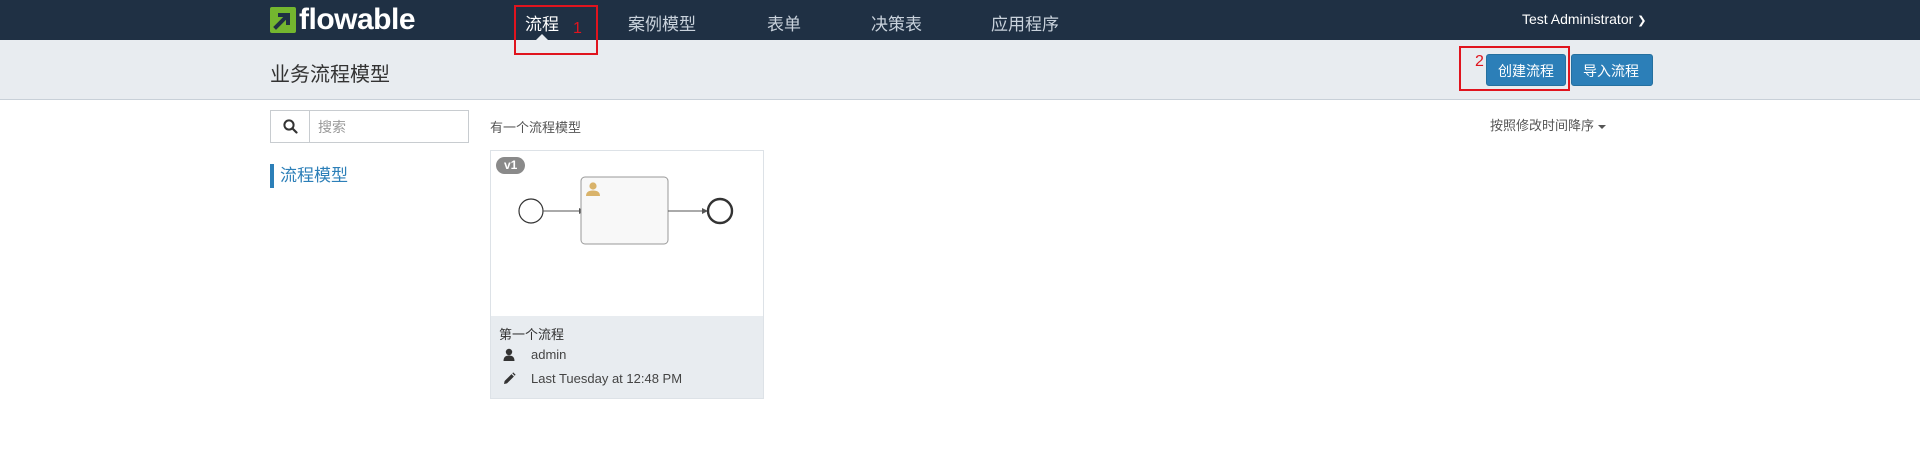  I want to click on flowable-logo: flowable, so click(343, 19).